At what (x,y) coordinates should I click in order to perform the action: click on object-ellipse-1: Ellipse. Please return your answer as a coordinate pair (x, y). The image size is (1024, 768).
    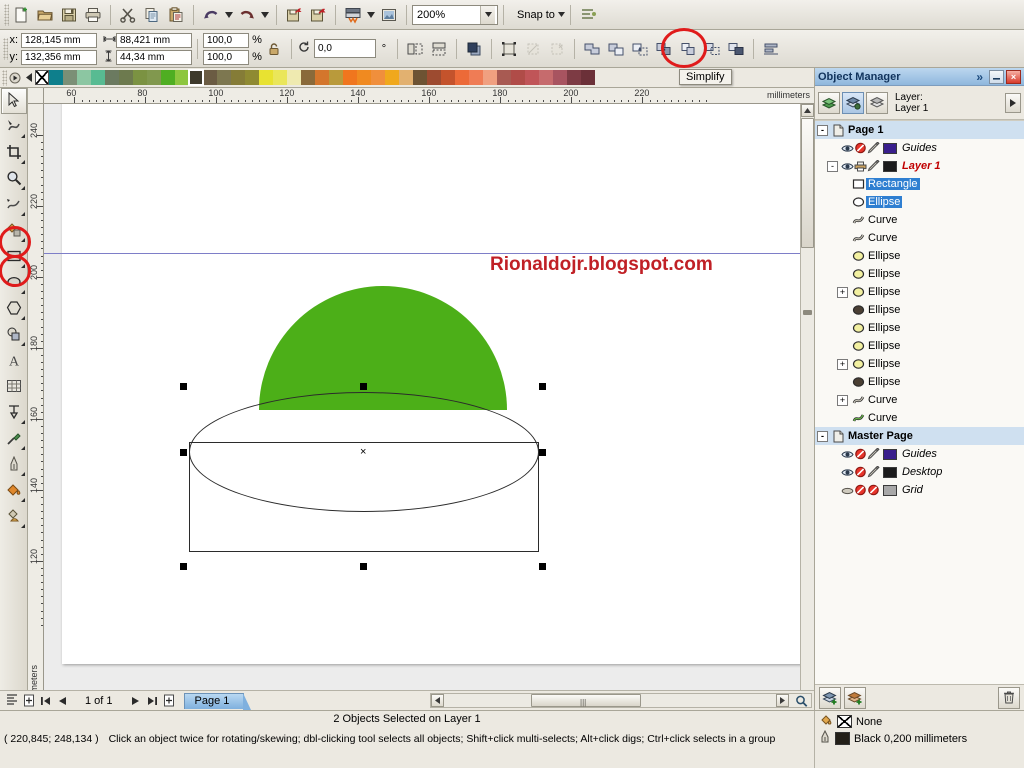
    Looking at the image, I should click on (919, 202).